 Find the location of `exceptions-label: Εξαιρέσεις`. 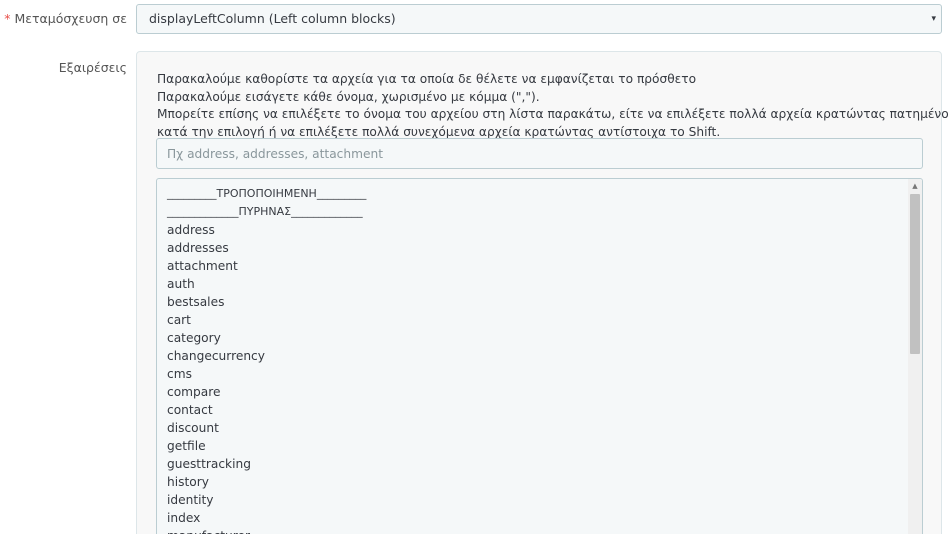

exceptions-label: Εξαιρέσεις is located at coordinates (92, 67).